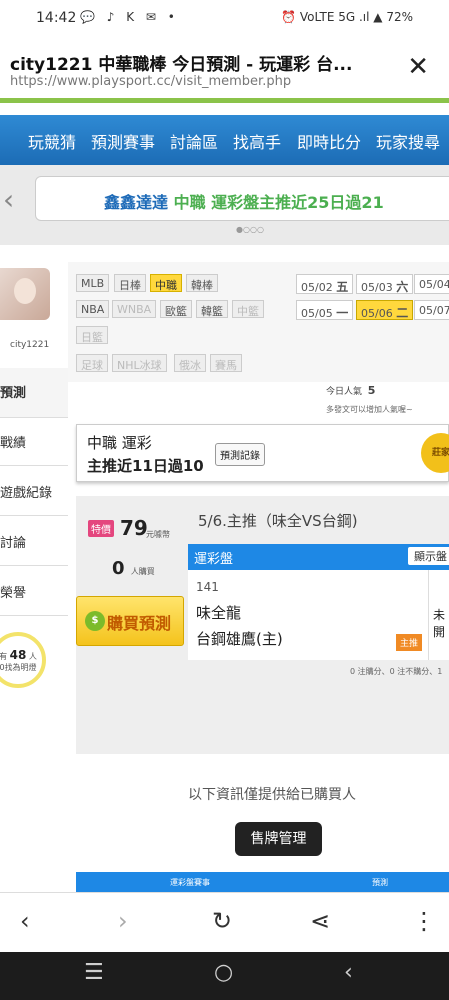  What do you see at coordinates (118, 568) in the screenshot?
I see `buyer-number: 0` at bounding box center [118, 568].